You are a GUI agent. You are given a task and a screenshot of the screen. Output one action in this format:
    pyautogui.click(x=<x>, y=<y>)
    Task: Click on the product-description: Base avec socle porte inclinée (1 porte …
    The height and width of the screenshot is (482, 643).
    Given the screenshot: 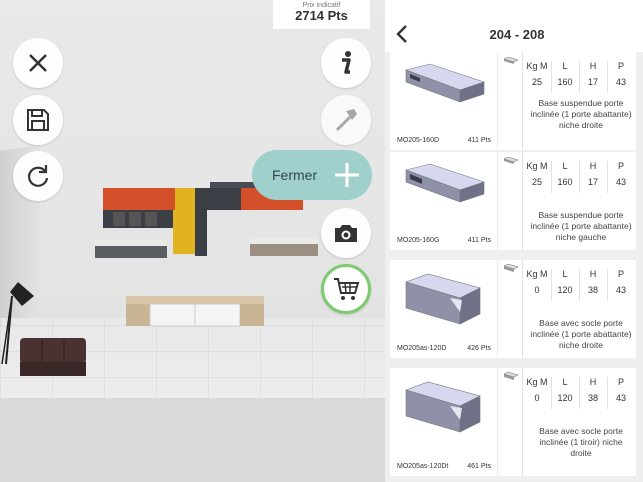 What is the action you would take?
    pyautogui.click(x=581, y=334)
    